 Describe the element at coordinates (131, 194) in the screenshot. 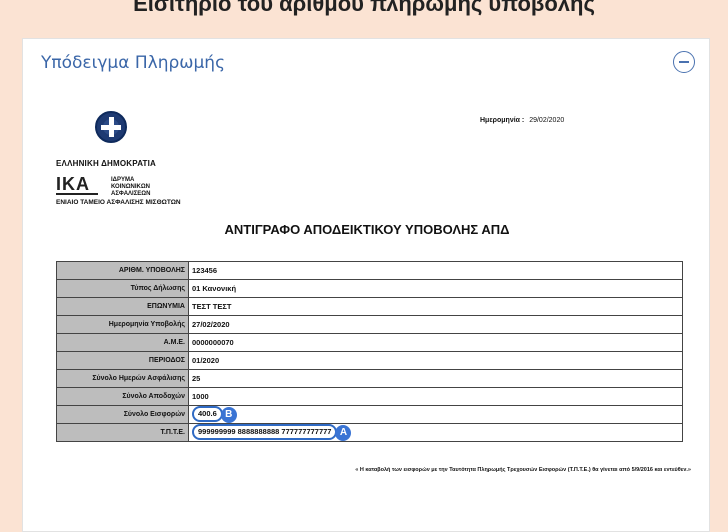

I see `ika-line-3: ΑΣΦΑΛΙΣΕΩΝ` at that location.